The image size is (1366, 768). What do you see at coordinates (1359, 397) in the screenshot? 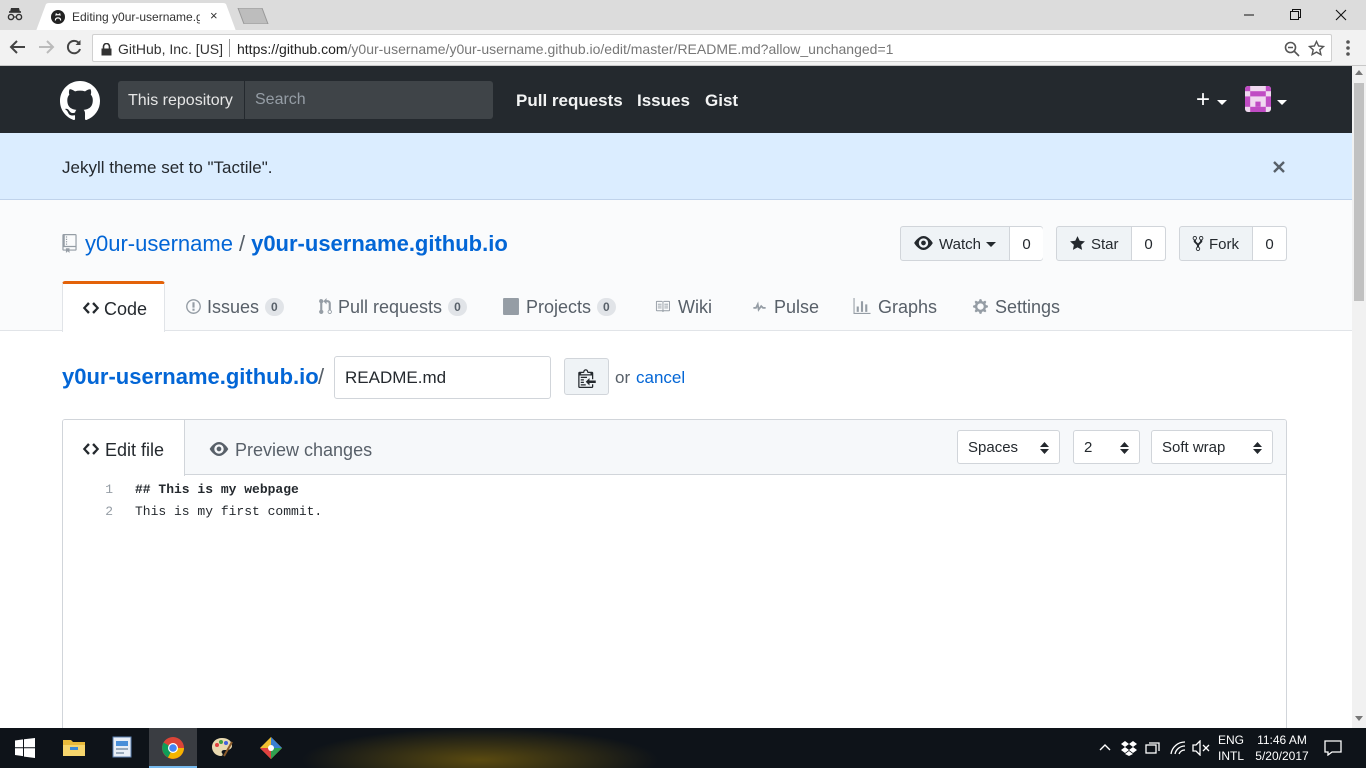
I see `page-scrollbar` at bounding box center [1359, 397].